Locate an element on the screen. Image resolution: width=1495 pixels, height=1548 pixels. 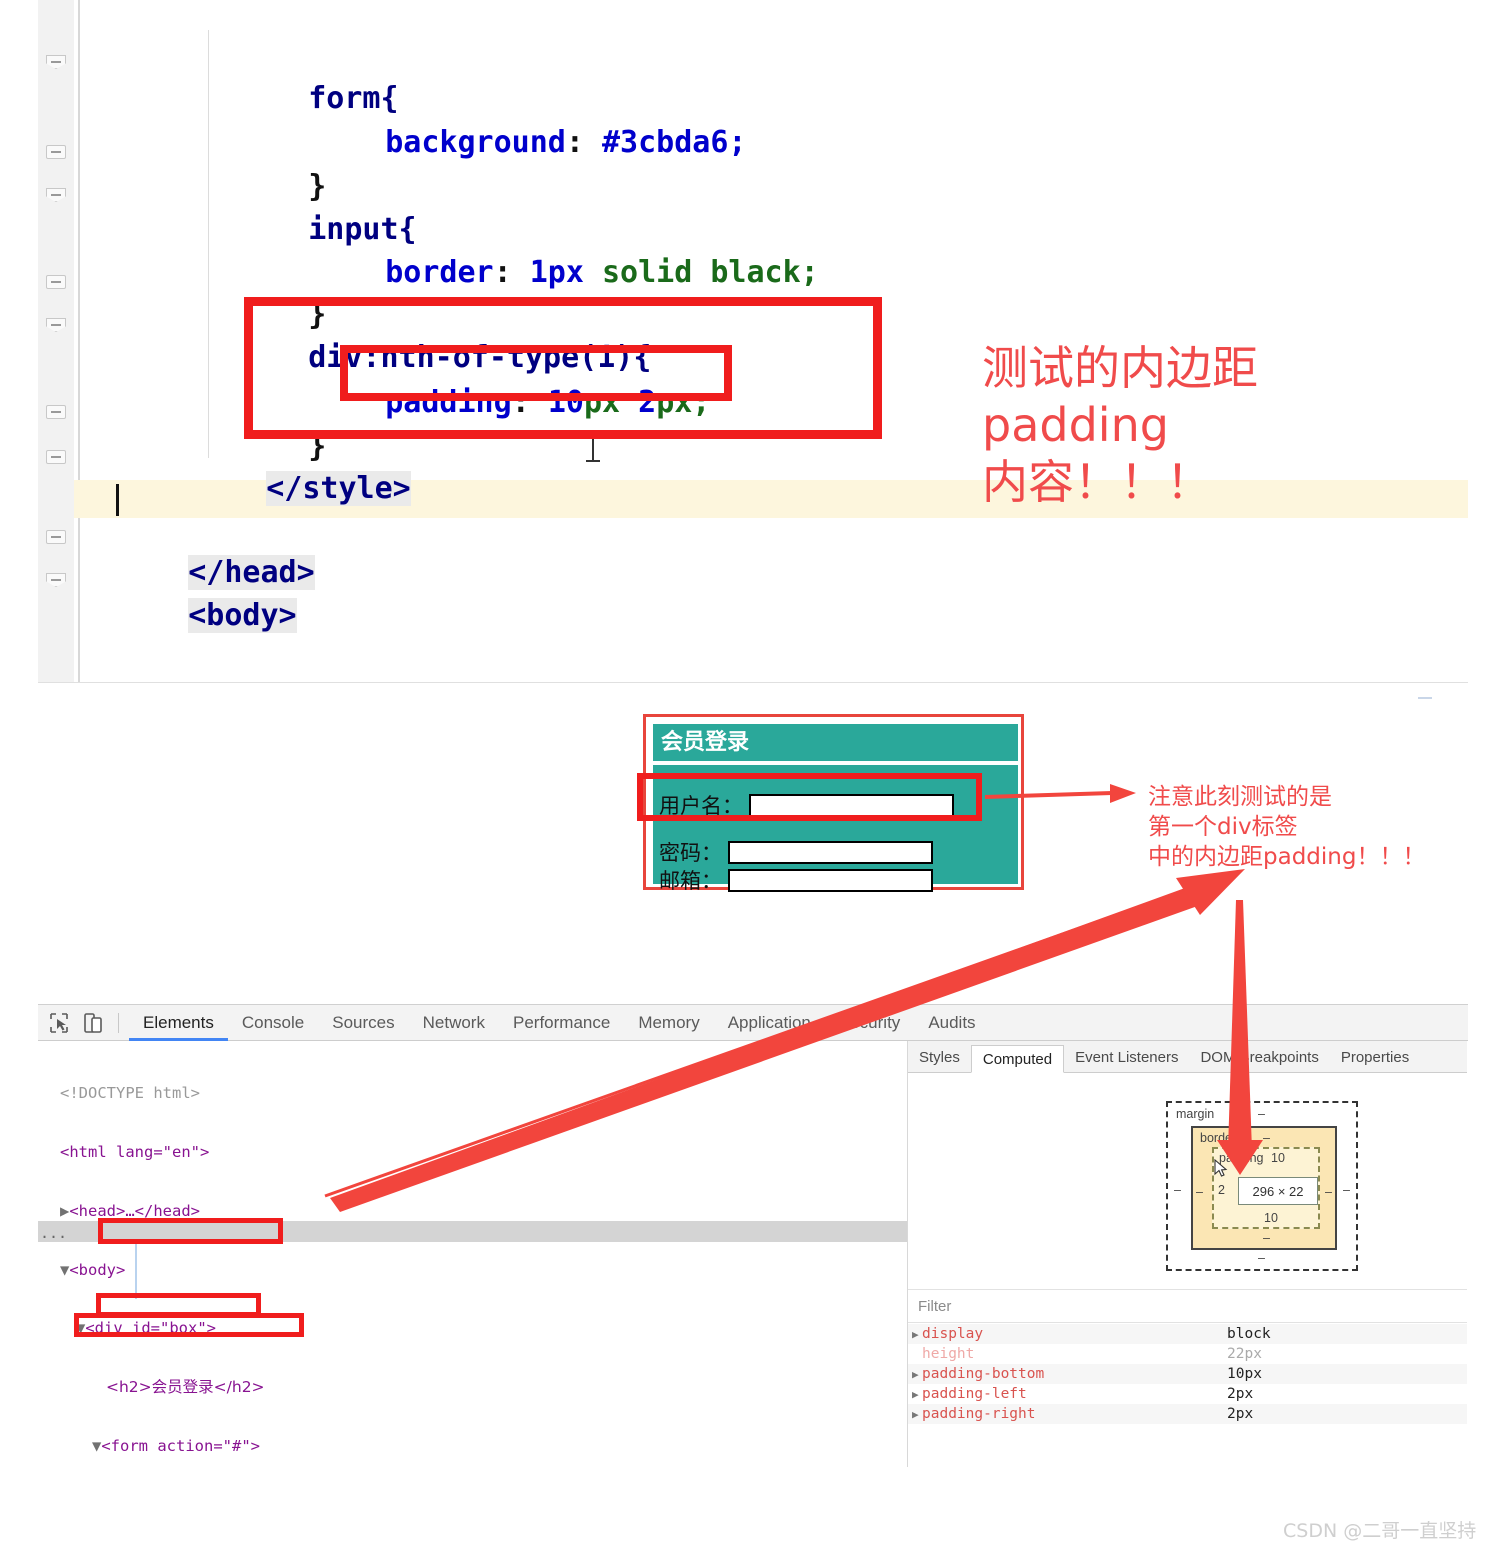
property-row: ▶ display block is located at coordinates (1187, 1334).